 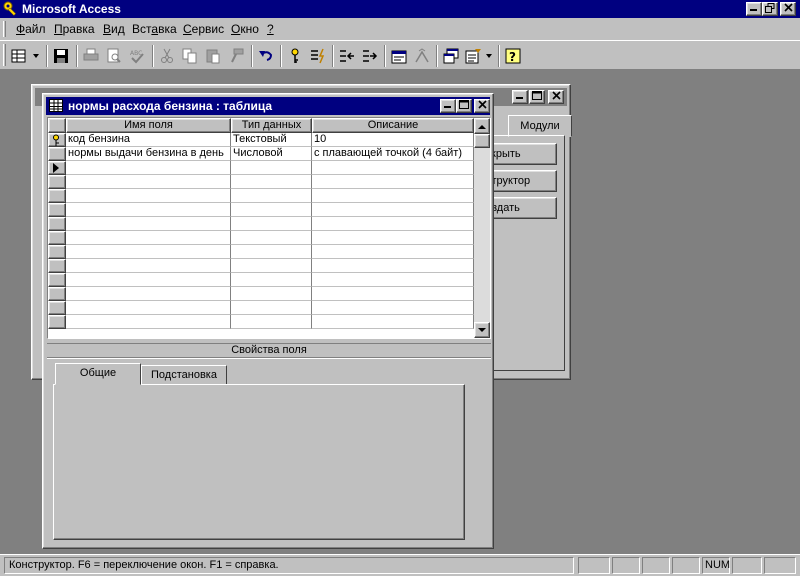 What do you see at coordinates (464, 106) in the screenshot?
I see `design-maximize-button` at bounding box center [464, 106].